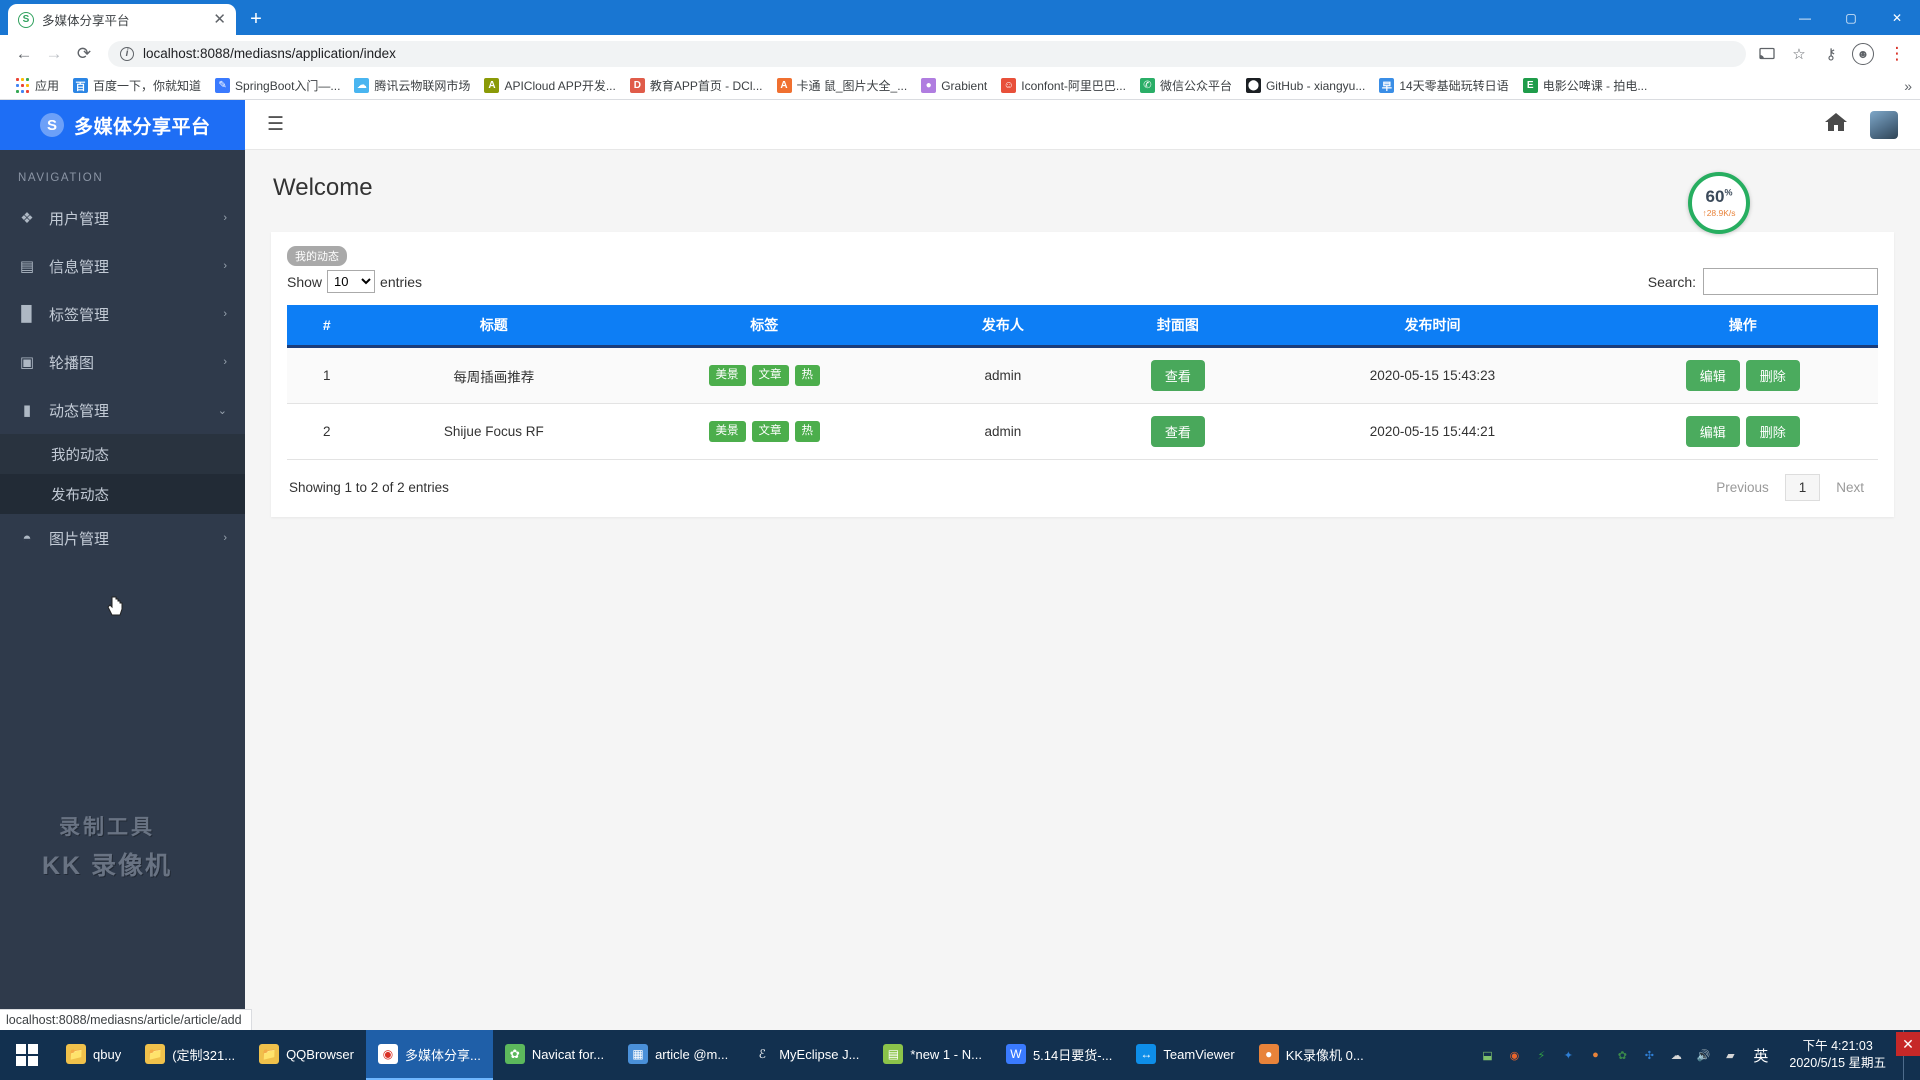  Describe the element at coordinates (79, 219) in the screenshot. I see `sidebar-item-label: 用户管理` at that location.